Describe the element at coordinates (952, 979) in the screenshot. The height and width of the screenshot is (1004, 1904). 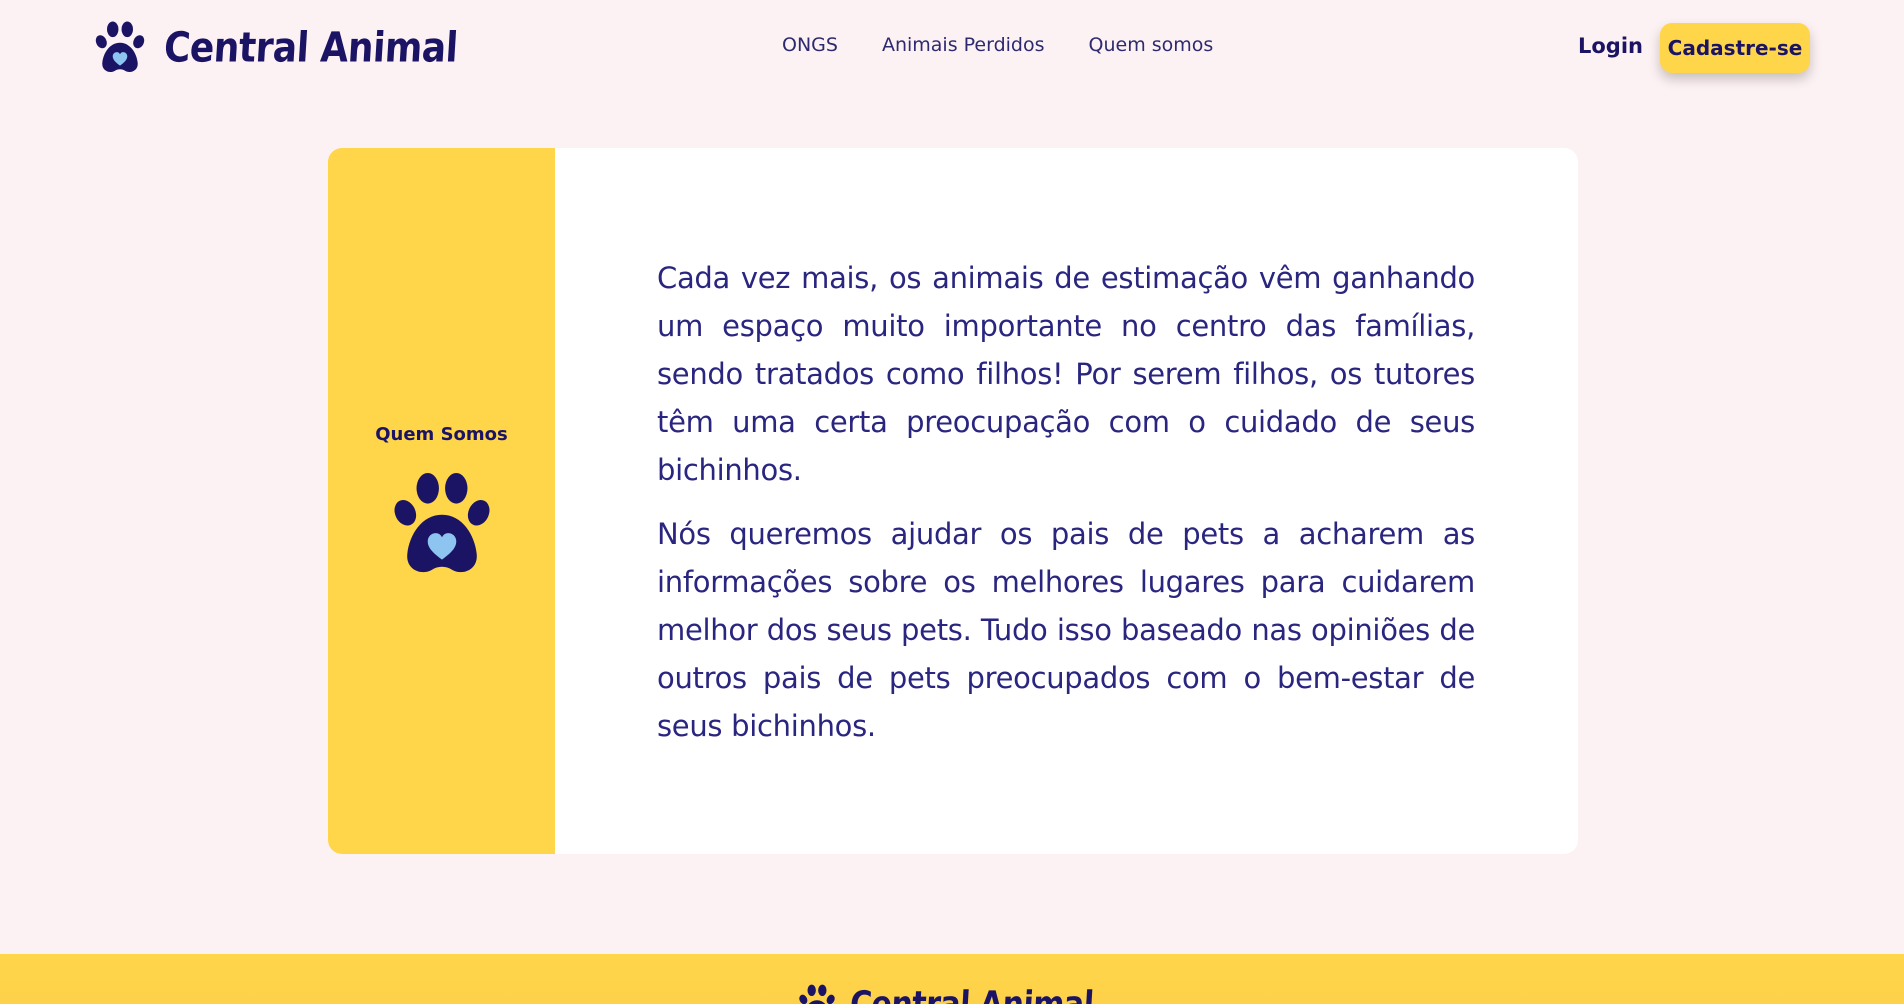
I see `site-footer: Central Animal` at that location.